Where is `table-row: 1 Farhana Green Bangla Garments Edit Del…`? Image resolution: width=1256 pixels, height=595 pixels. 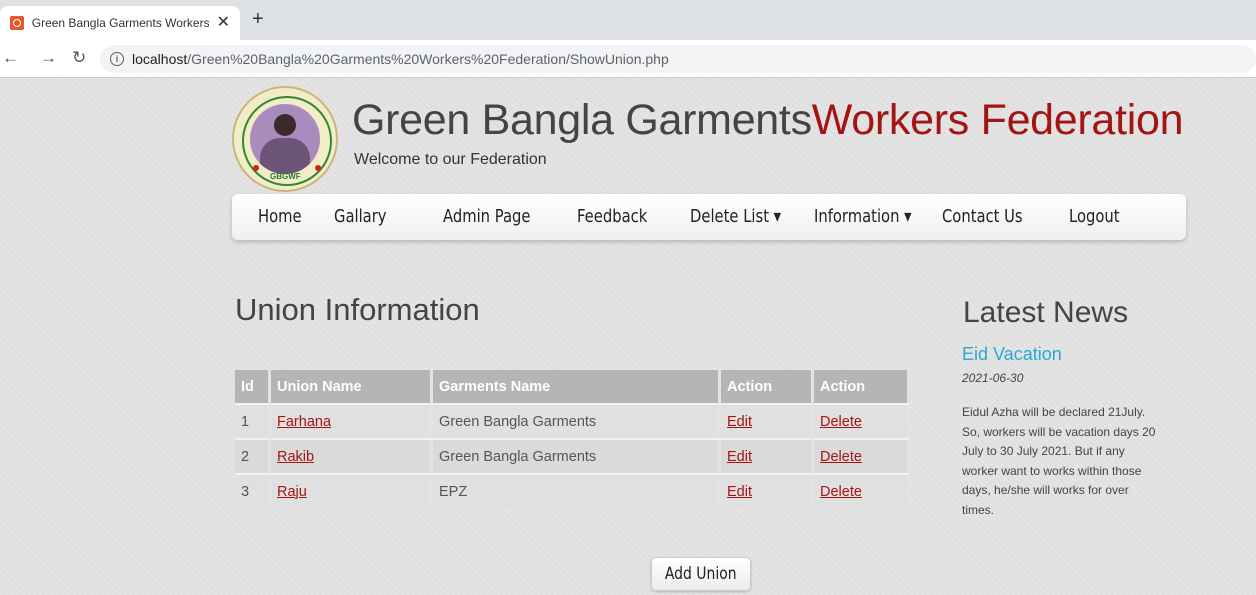
table-row: 1 Farhana Green Bangla Garments Edit Del… is located at coordinates (572, 420).